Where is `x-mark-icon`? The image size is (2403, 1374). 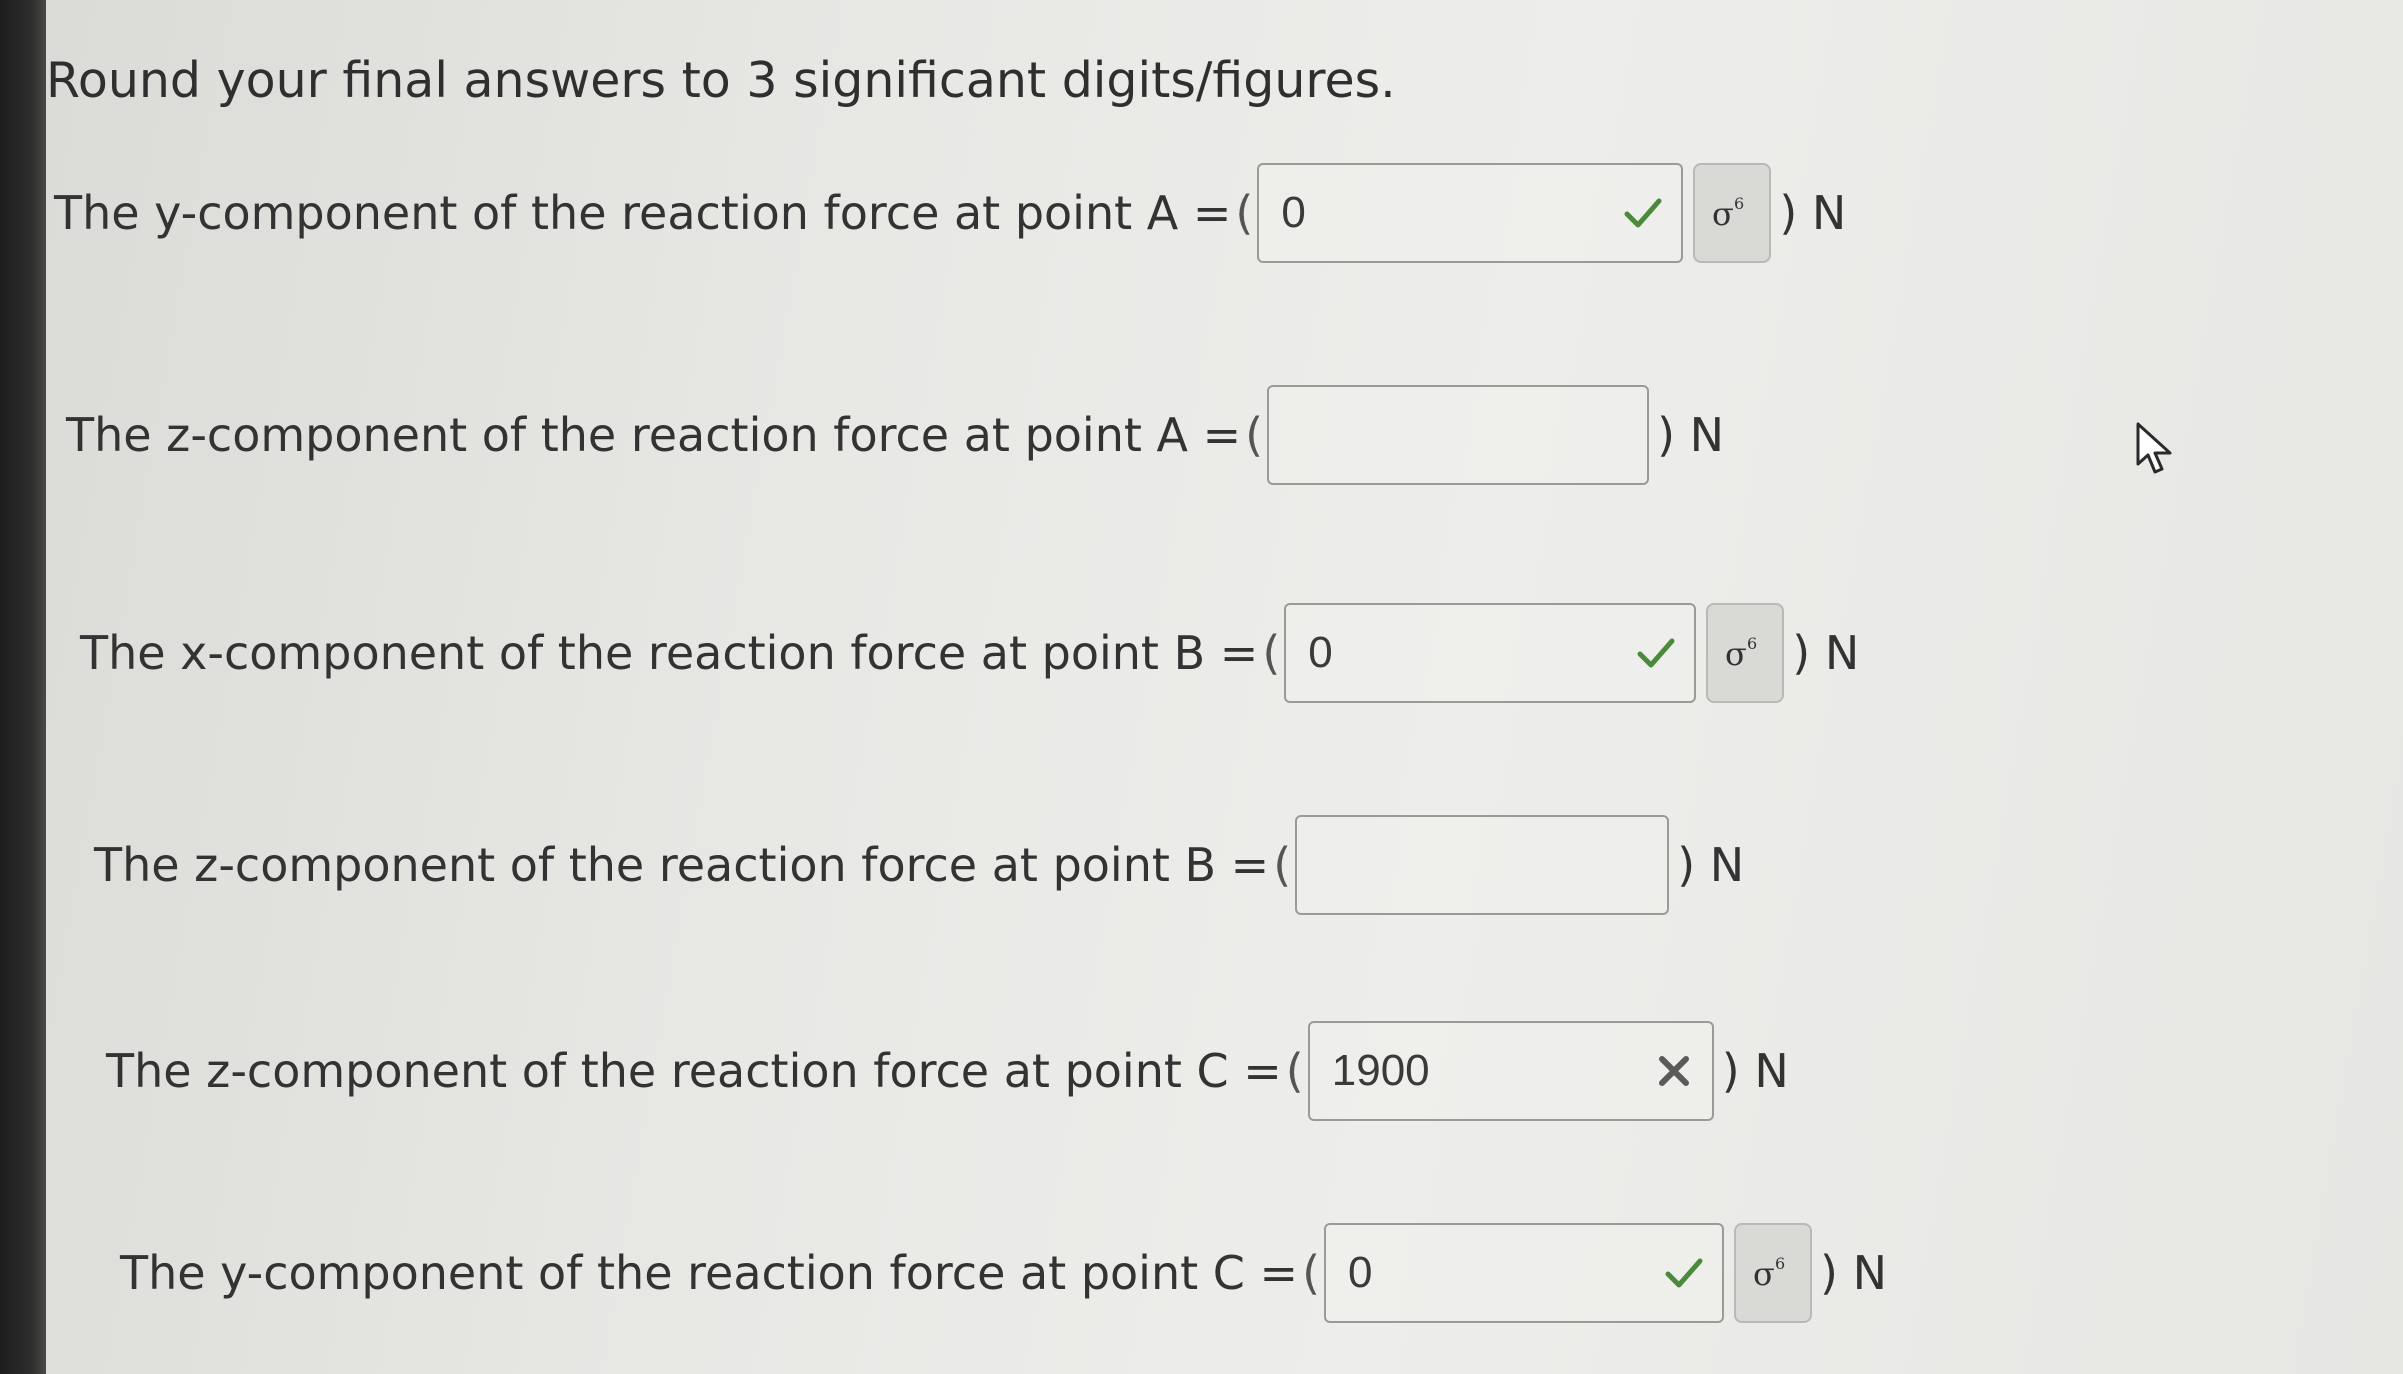 x-mark-icon is located at coordinates (1673, 1071).